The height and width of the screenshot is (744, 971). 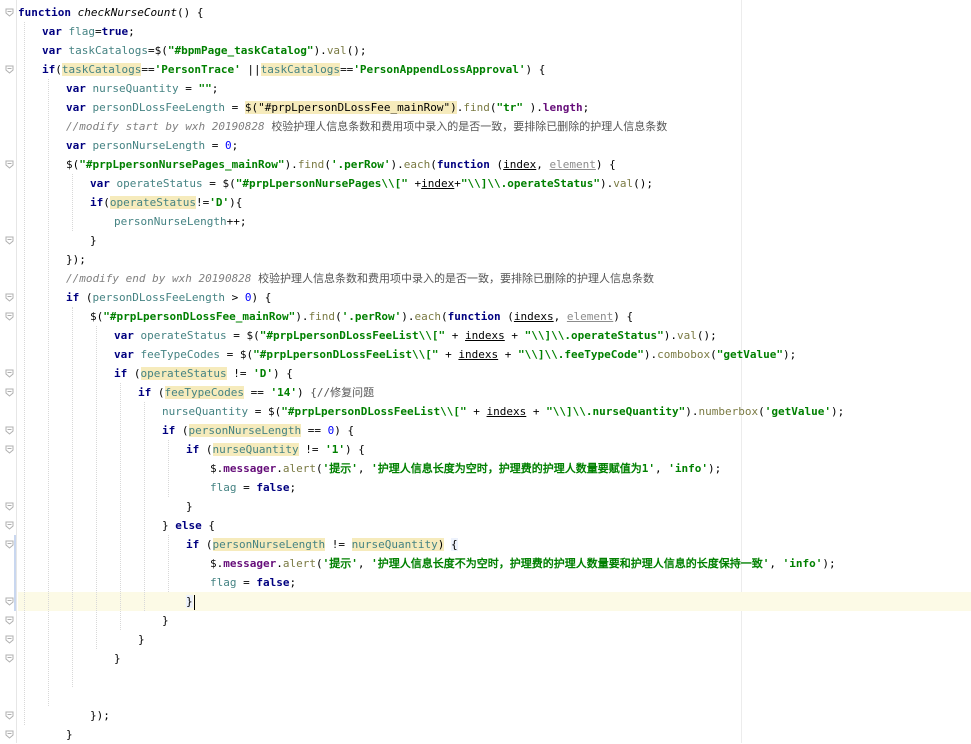 What do you see at coordinates (183, 373) in the screenshot?
I see `code-token: operateStatus` at bounding box center [183, 373].